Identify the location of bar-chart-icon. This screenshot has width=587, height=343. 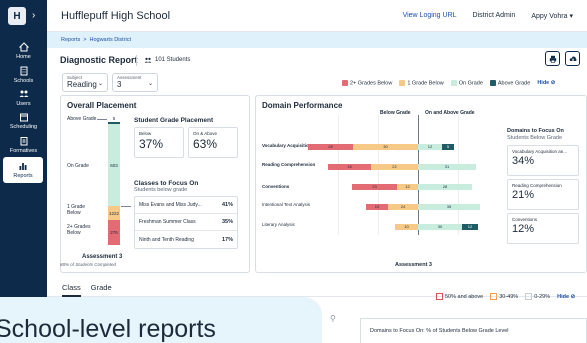
(23, 166).